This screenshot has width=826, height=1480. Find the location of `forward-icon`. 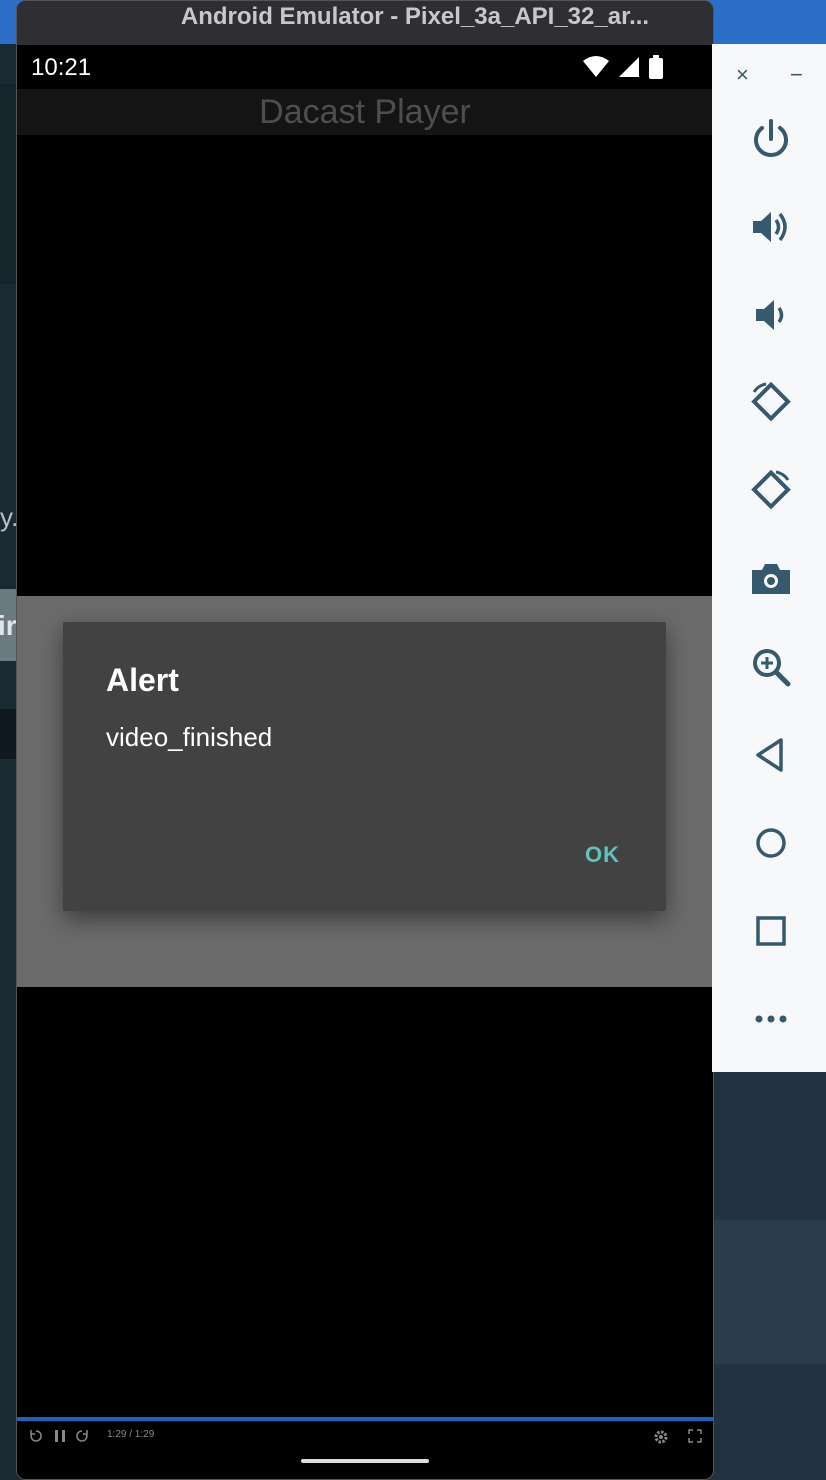

forward-icon is located at coordinates (82, 1436).